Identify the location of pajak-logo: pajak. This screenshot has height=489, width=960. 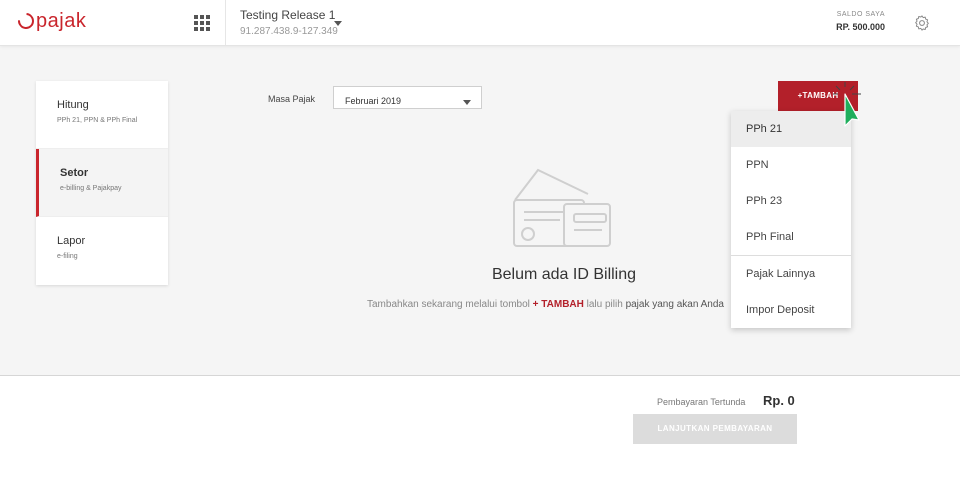
(50, 21).